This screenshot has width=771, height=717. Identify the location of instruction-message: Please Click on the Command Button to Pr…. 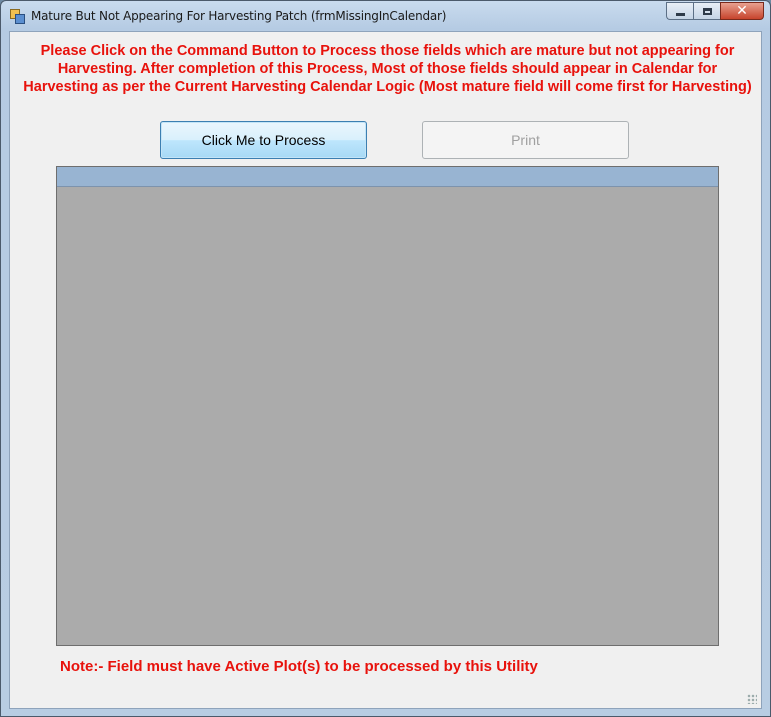
(387, 69).